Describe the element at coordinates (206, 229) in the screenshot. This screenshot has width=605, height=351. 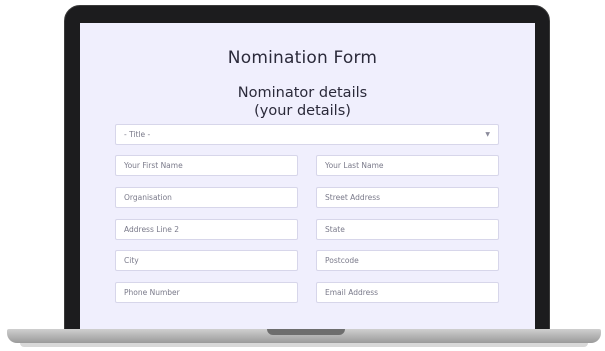
I see `address-line2-field: Address Line 2` at that location.